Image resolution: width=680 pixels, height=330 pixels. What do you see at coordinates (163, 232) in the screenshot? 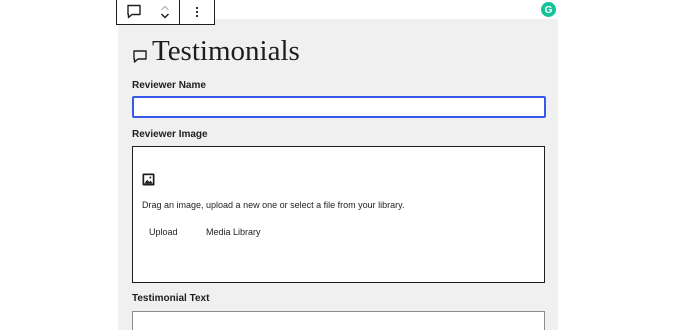
I see `upload-button: Upload` at bounding box center [163, 232].